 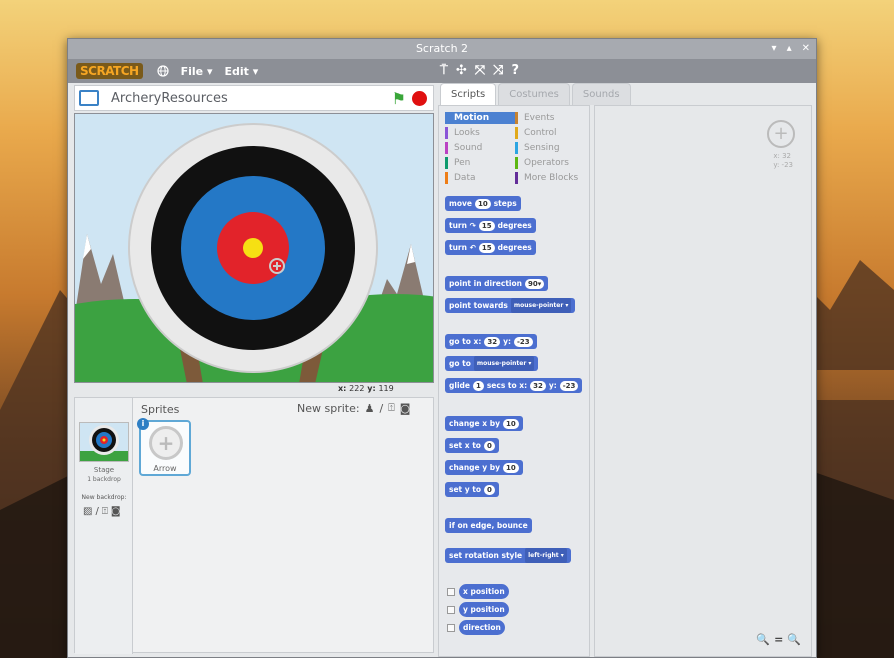 I want to click on delete-scissors-icon: ✣, so click(x=461, y=70).